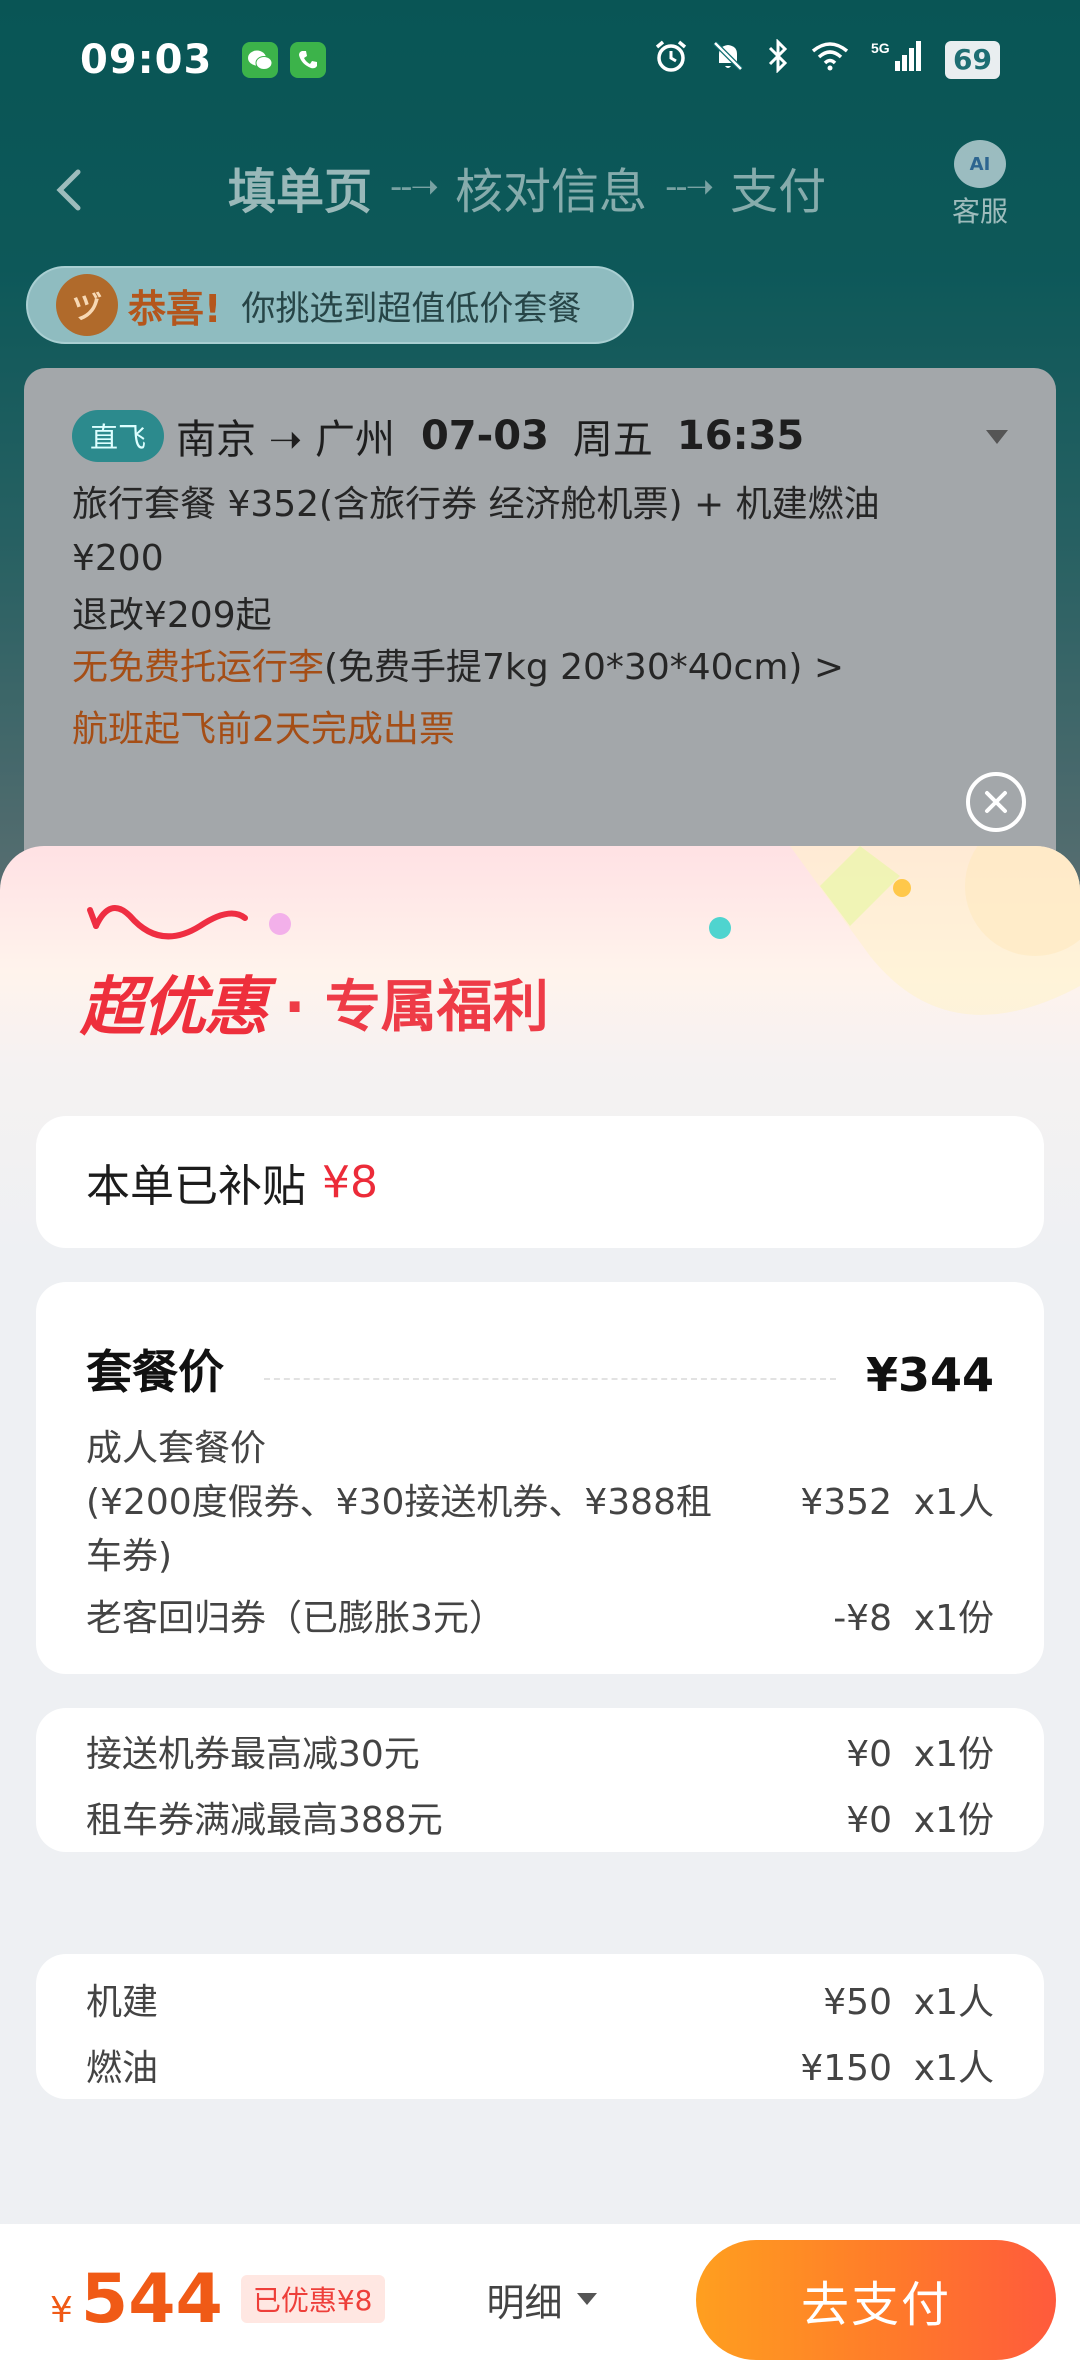 The width and height of the screenshot is (1080, 2374). What do you see at coordinates (980, 164) in the screenshot?
I see `ai-robot-icon: AI` at bounding box center [980, 164].